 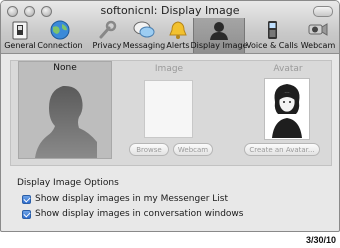 What do you see at coordinates (144, 45) in the screenshot?
I see `tab-messaging-label: Messaging` at bounding box center [144, 45].